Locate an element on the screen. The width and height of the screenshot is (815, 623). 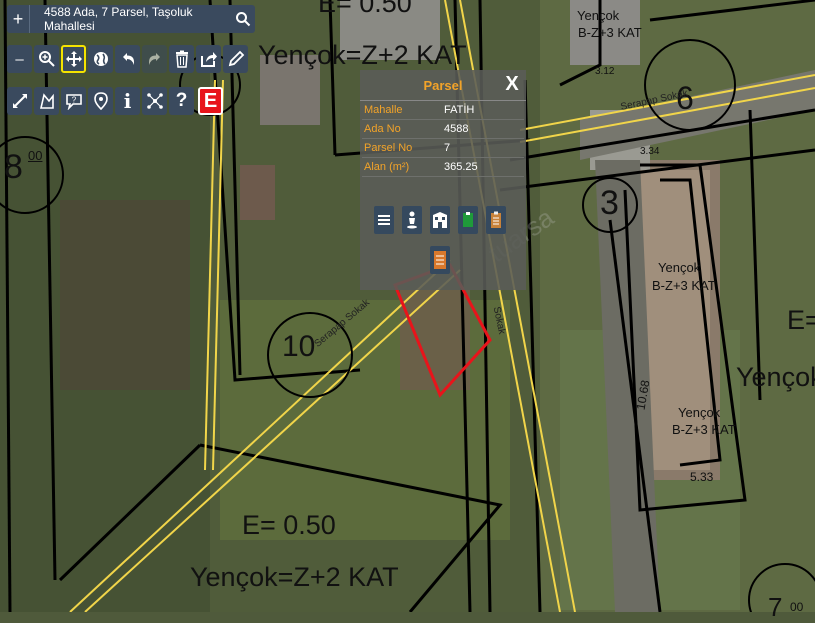
search-icon is located at coordinates (243, 19).